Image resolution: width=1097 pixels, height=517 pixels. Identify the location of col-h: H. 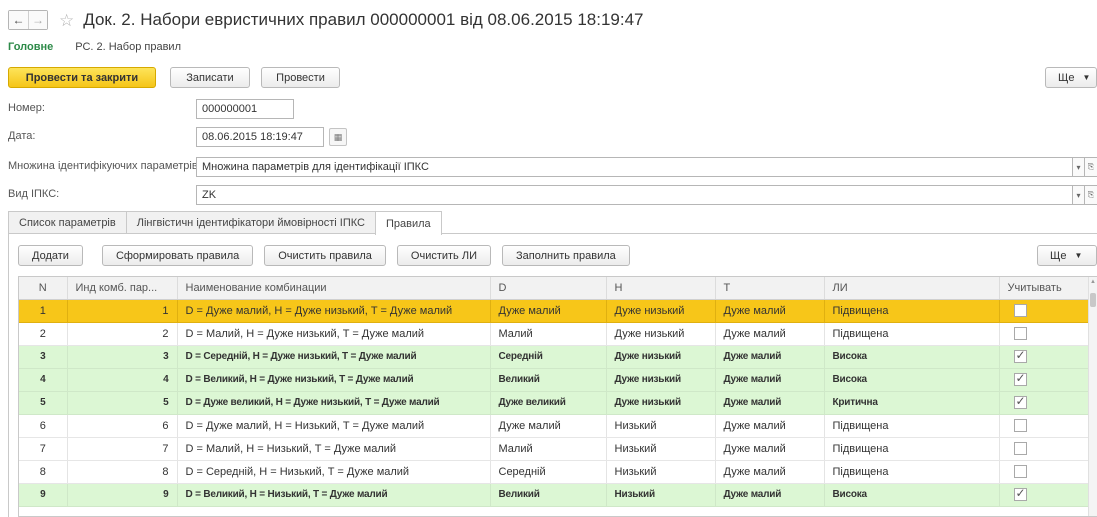
(661, 288).